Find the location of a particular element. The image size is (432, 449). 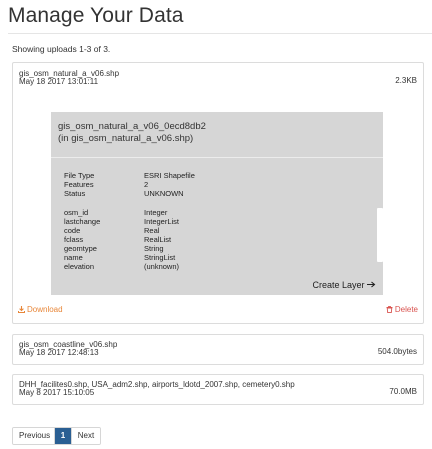

download-link: Download is located at coordinates (40, 310).